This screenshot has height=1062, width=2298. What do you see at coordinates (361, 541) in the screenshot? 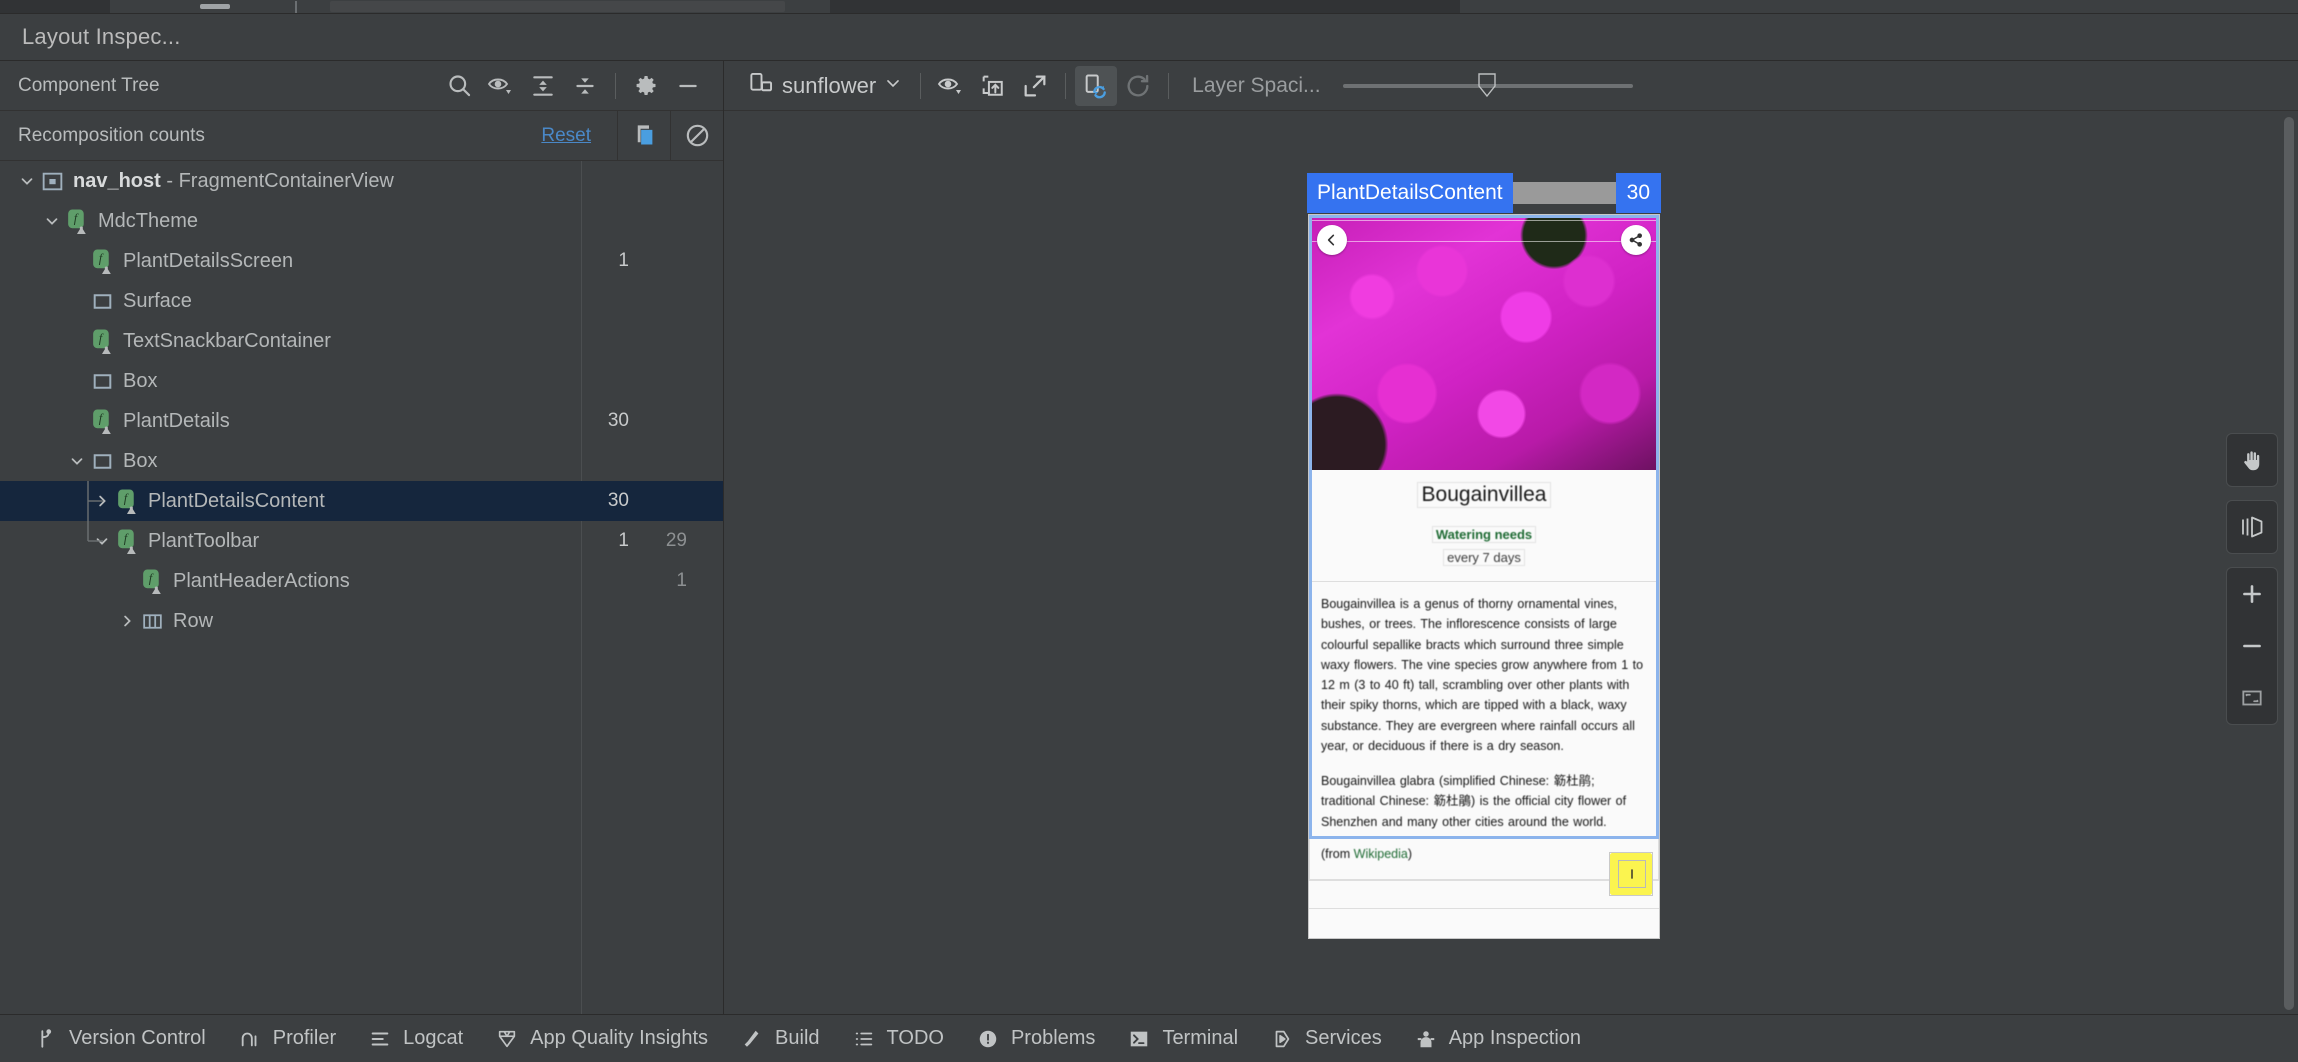
I see `tree-row-planttoolbar: f PlantToolbar 1 29` at bounding box center [361, 541].